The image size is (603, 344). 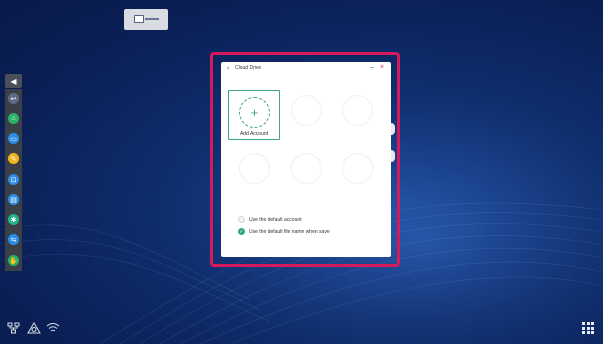 What do you see at coordinates (139, 19) in the screenshot?
I see `thumbnail-window-icon` at bounding box center [139, 19].